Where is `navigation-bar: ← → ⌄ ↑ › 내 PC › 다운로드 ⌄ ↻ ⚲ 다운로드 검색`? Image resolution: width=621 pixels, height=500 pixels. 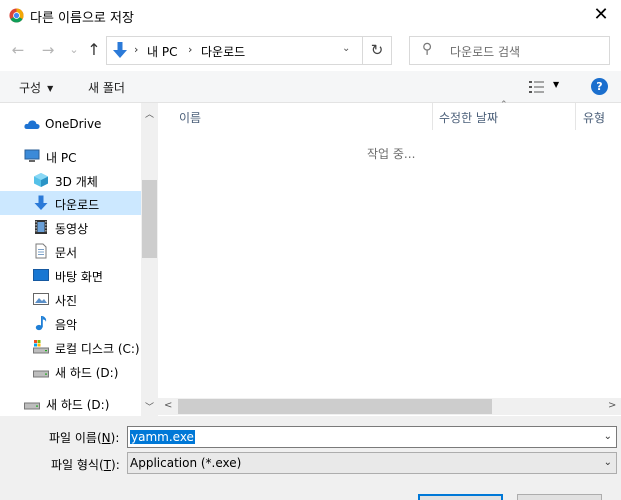
navigation-bar: ← → ⌄ ↑ › 내 PC › 다운로드 ⌄ ↻ ⚲ 다운로드 검색 is located at coordinates (310, 51).